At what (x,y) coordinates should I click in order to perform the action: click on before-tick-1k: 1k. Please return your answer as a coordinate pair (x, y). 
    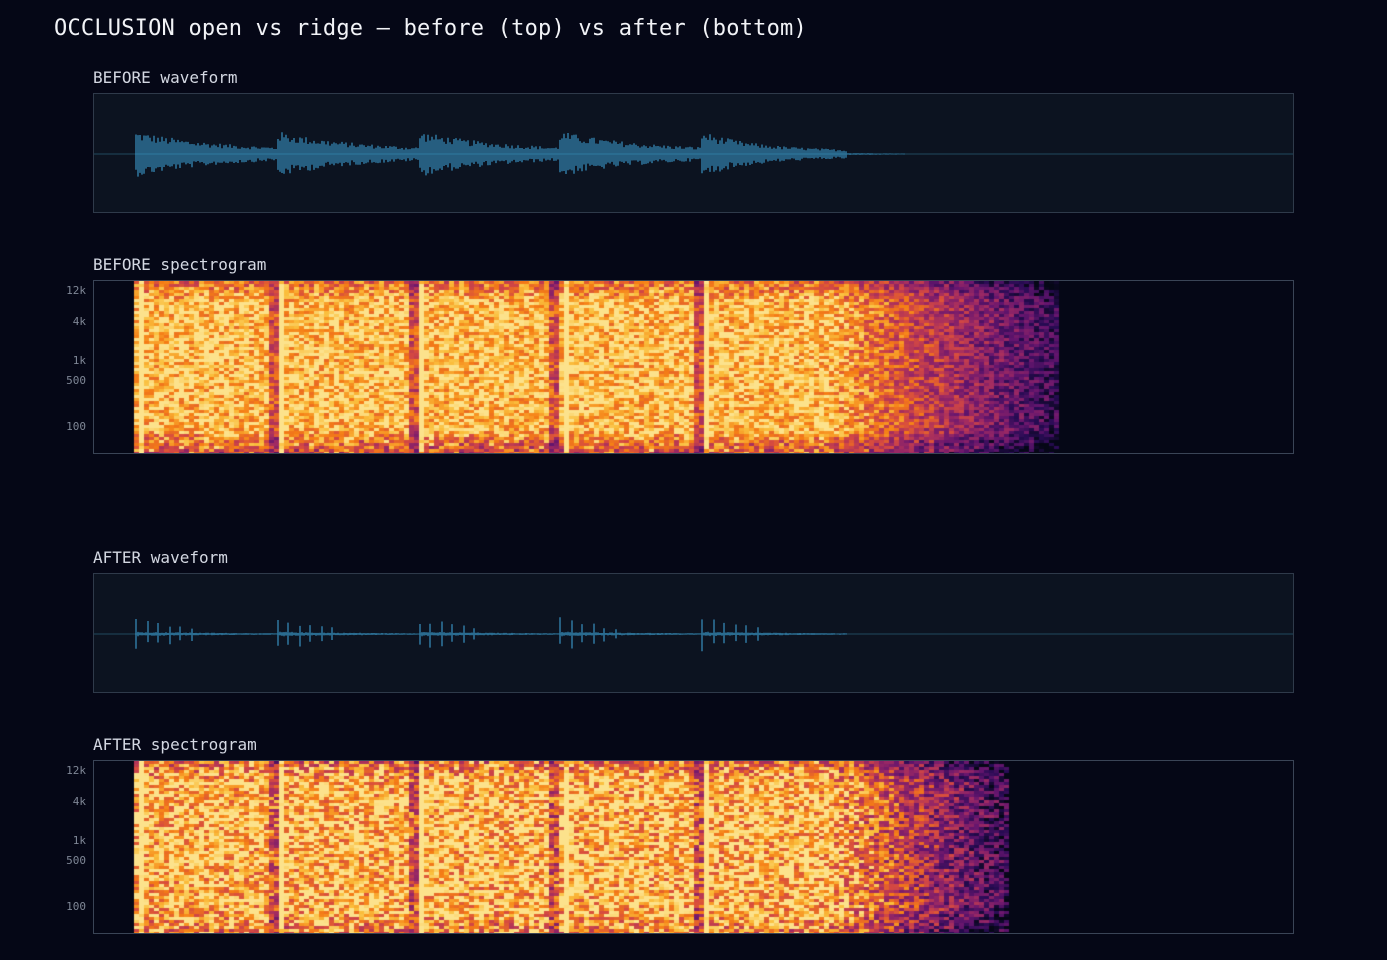
    Looking at the image, I should click on (79, 360).